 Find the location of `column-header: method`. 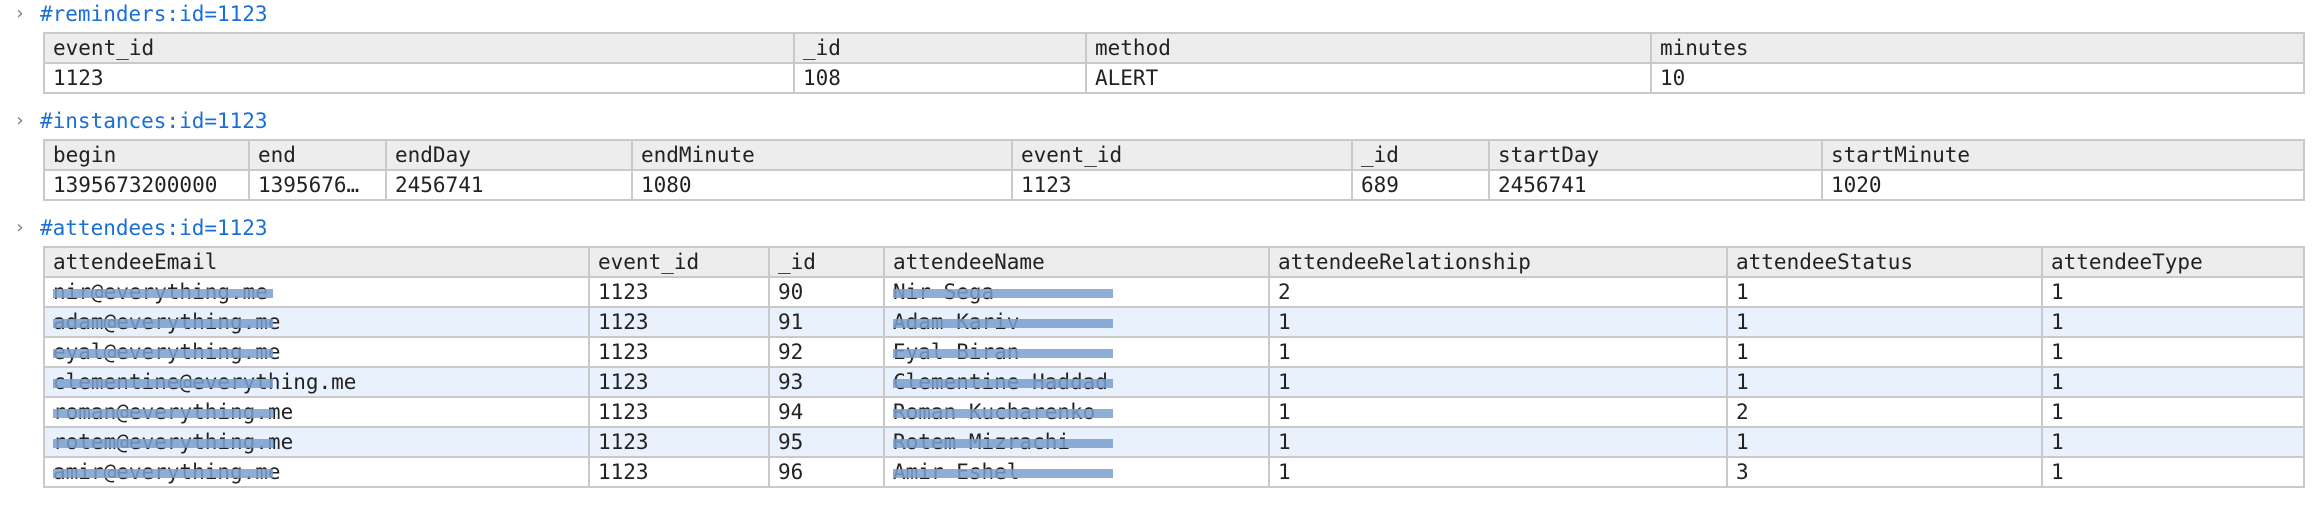

column-header: method is located at coordinates (1368, 48).